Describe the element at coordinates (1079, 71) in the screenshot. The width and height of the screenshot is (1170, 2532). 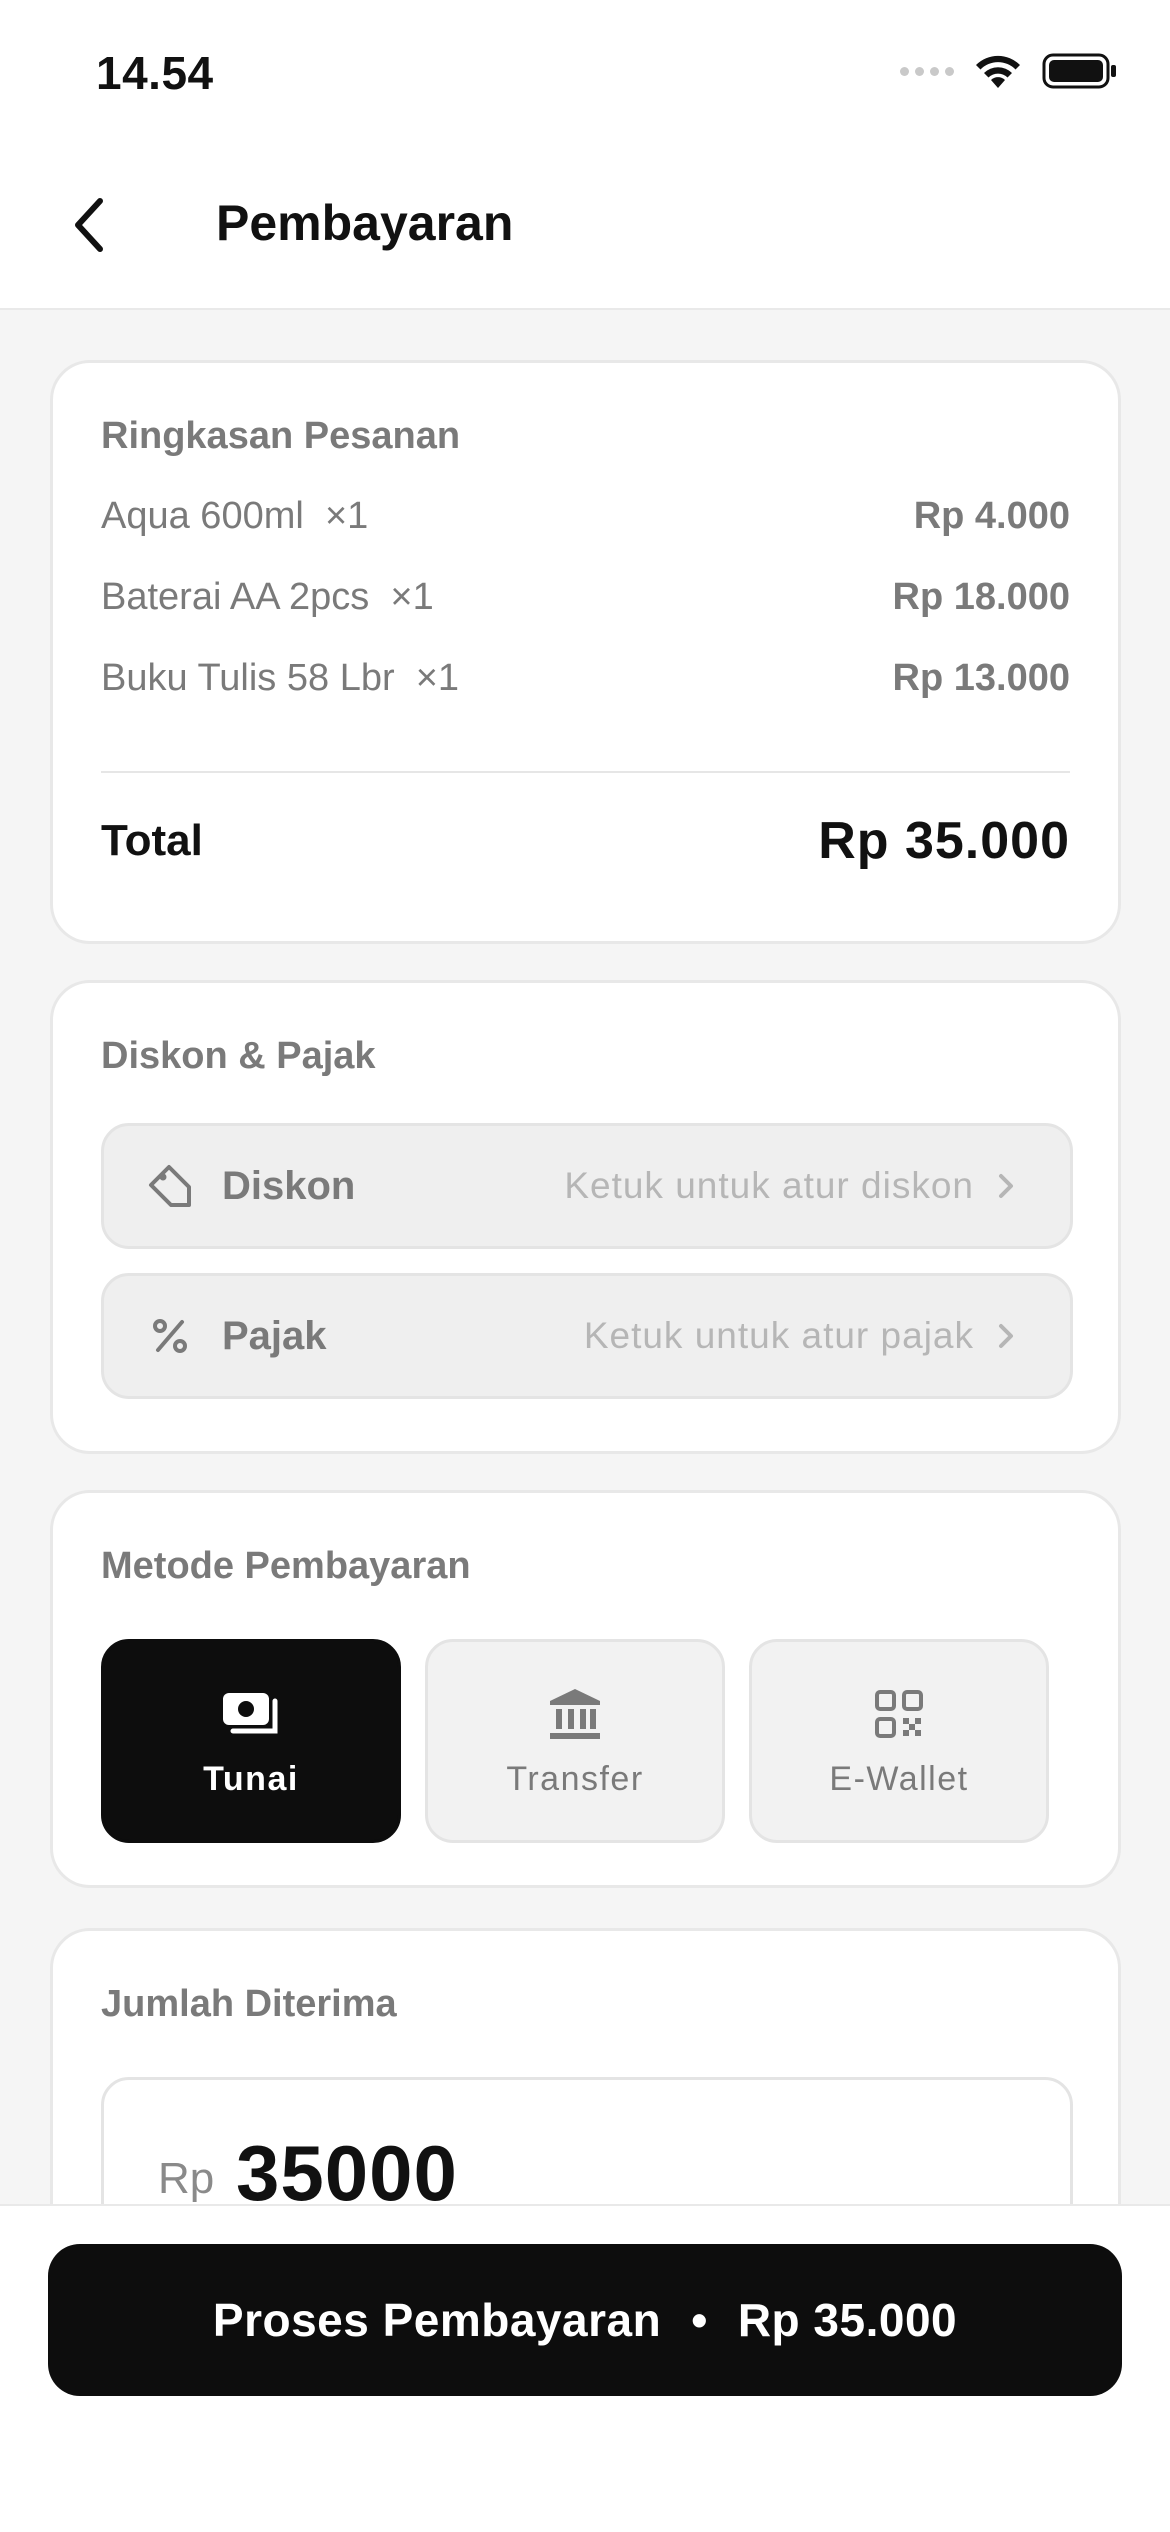
I see `battery-icon` at that location.